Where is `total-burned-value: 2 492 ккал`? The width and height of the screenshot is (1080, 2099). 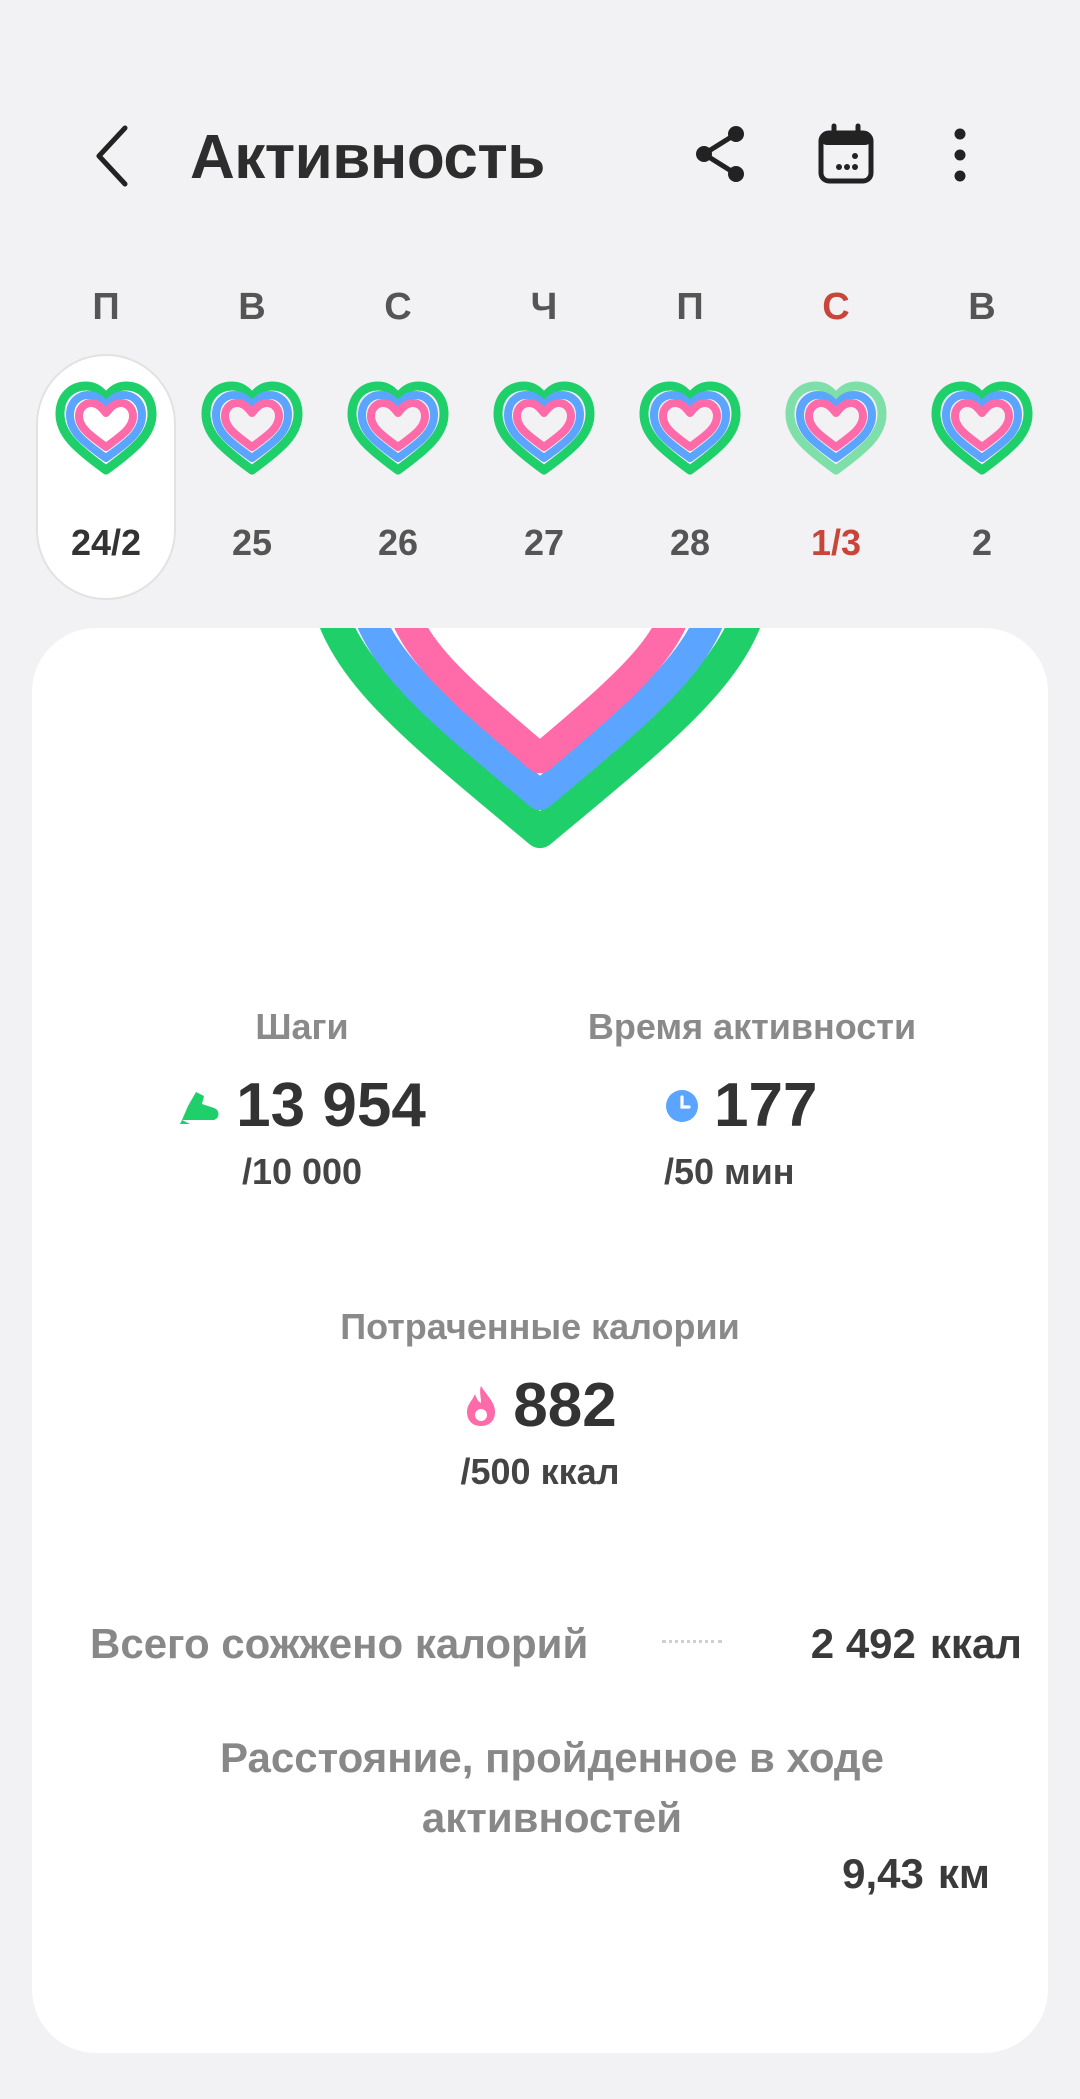
total-burned-value: 2 492 ккал is located at coordinates (916, 1644).